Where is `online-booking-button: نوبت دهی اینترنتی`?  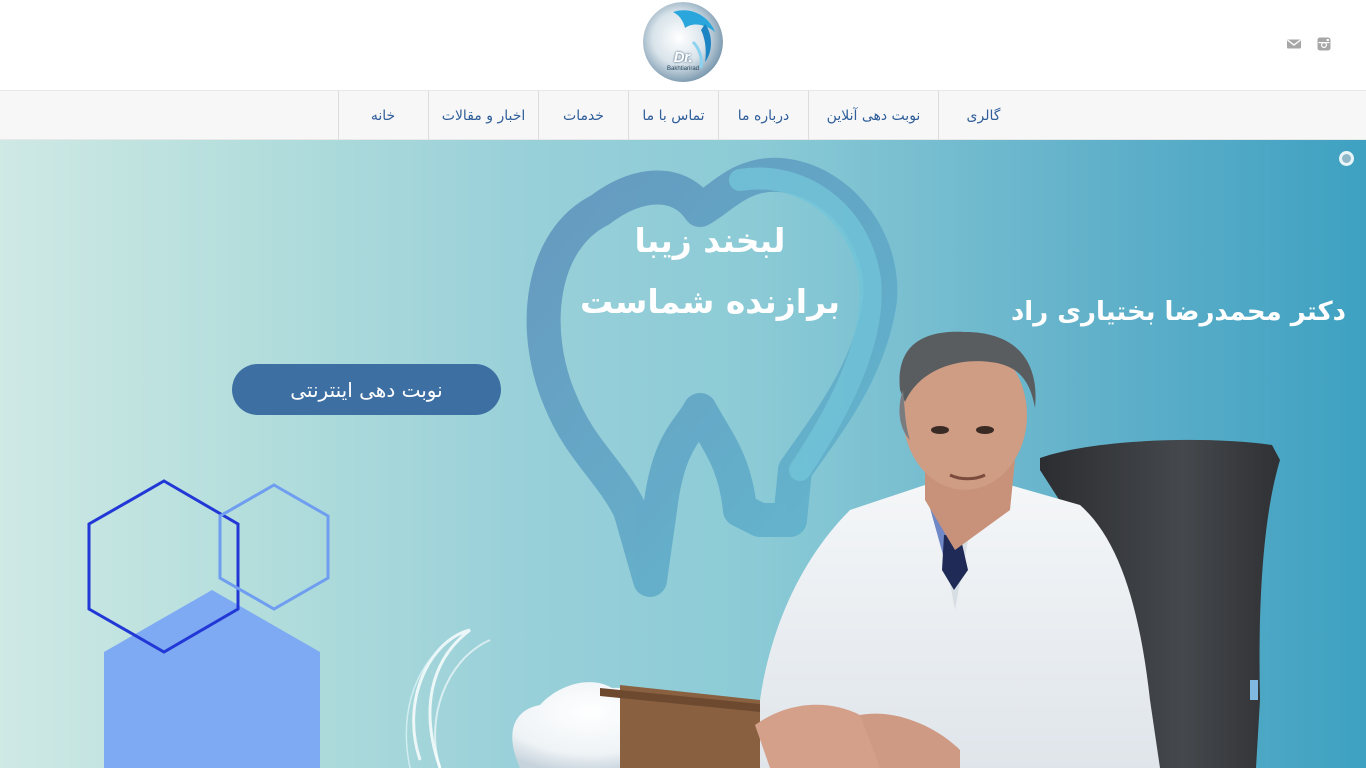 online-booking-button: نوبت دهی اینترنتی is located at coordinates (366, 389).